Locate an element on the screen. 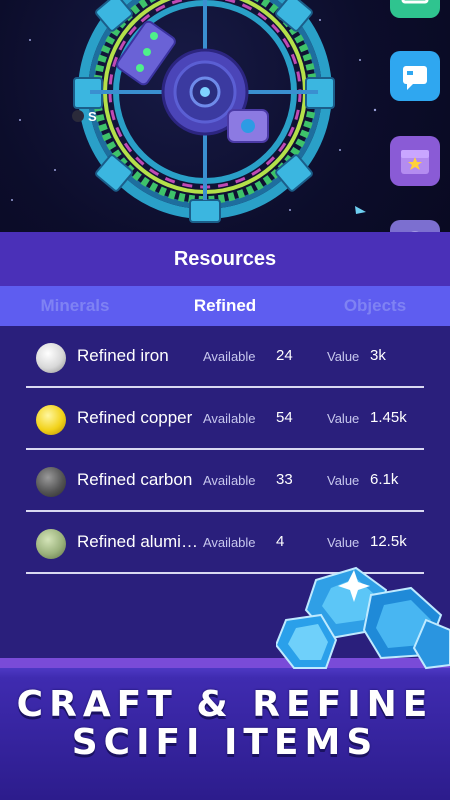 The image size is (450, 800). crate-icon is located at coordinates (415, 2).